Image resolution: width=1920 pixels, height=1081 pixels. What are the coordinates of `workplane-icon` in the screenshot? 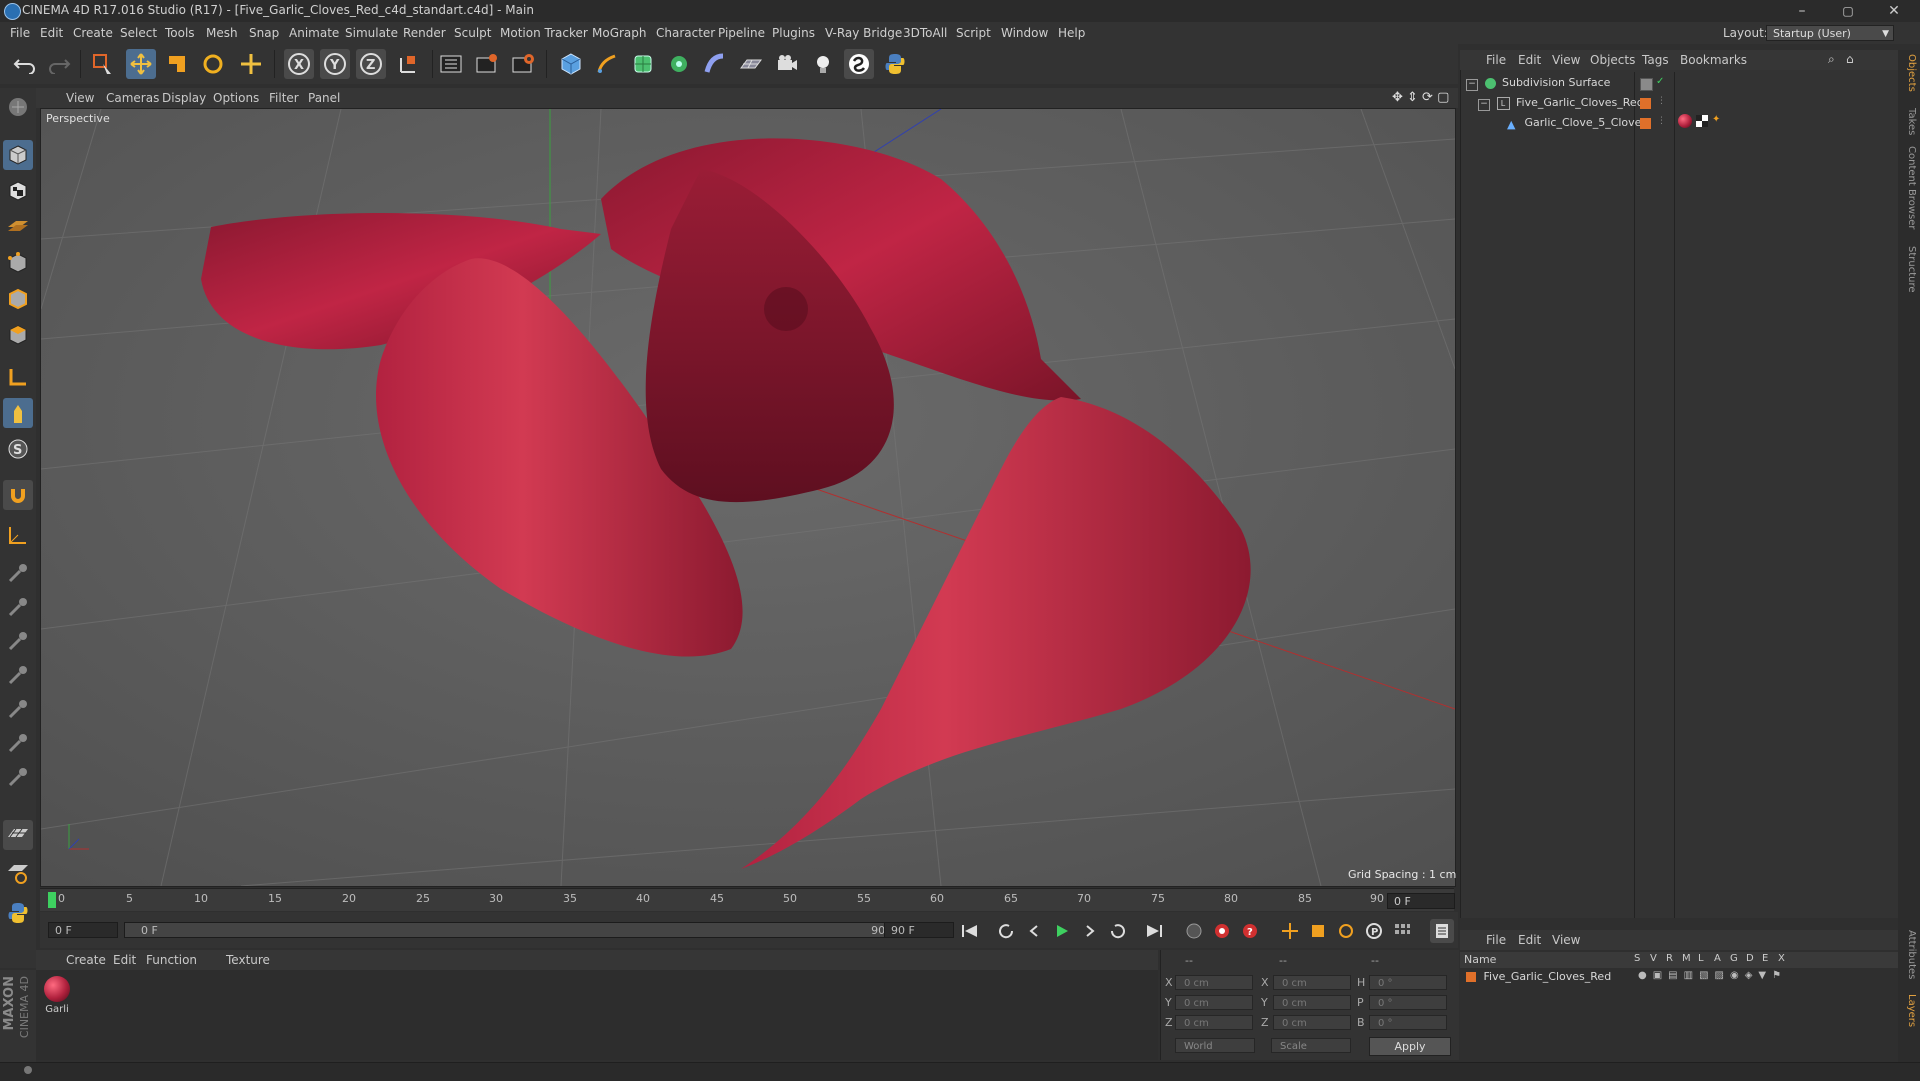 It's located at (18, 225).